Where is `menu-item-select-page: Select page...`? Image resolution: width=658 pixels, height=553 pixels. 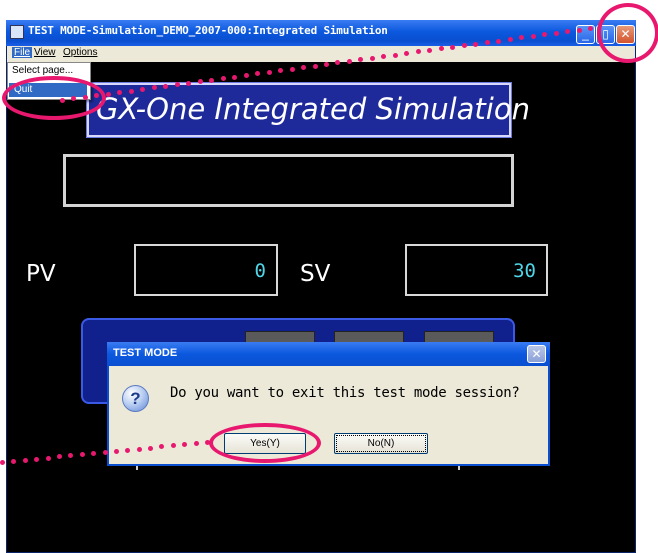 menu-item-select-page: Select page... is located at coordinates (42, 70).